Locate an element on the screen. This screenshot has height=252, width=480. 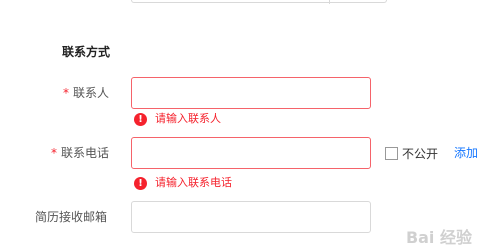
resume-email-input is located at coordinates (251, 217).